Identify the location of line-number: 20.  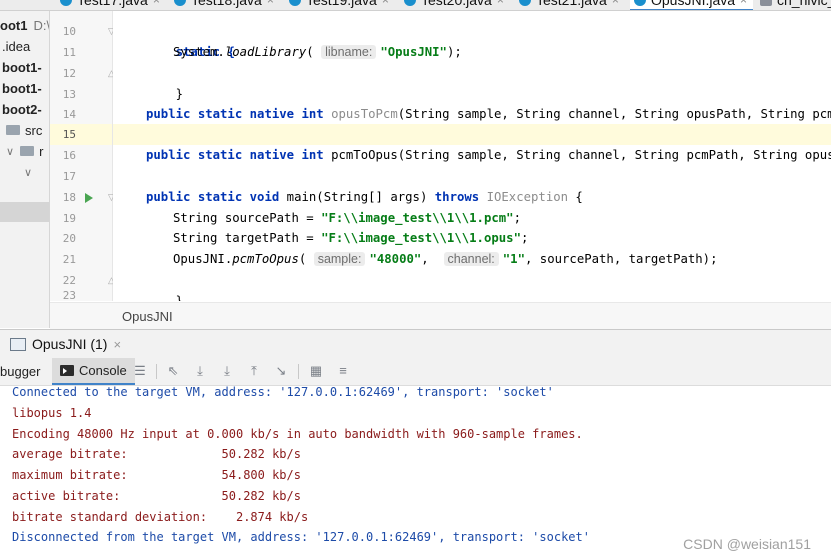
(69, 238).